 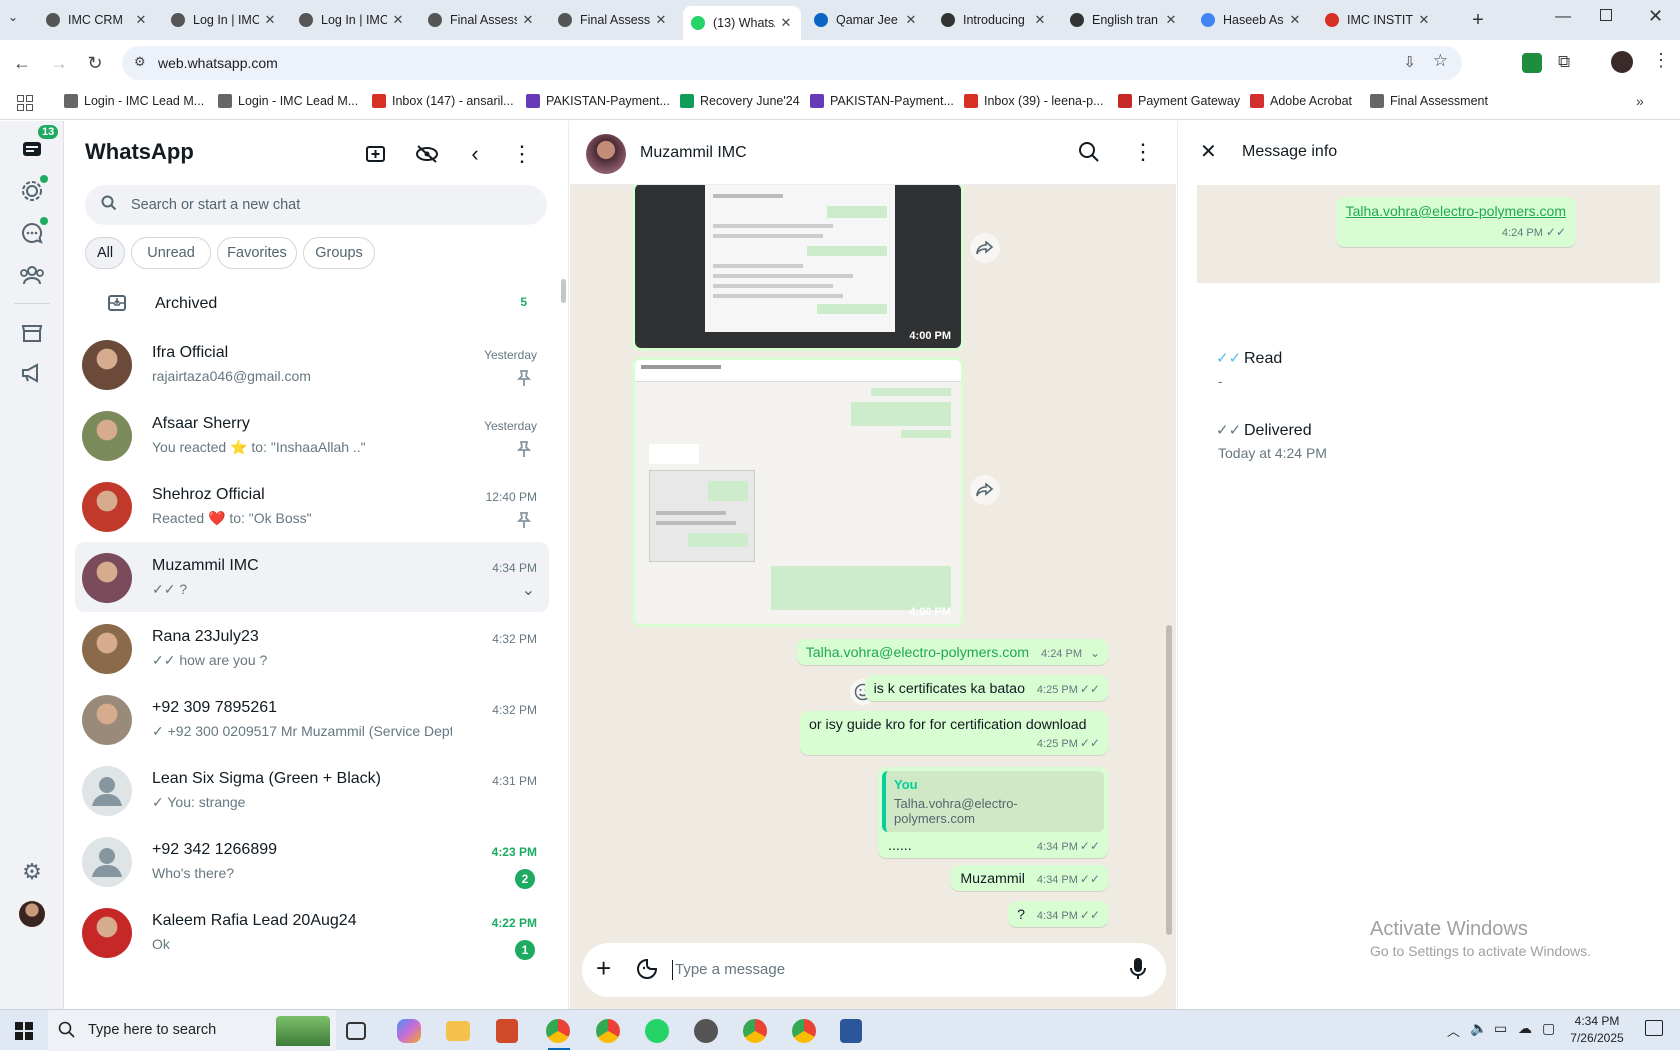 I want to click on chat-row: +92 342 1266899 Who's there? 4:23 PM 2, so click(x=312, y=861).